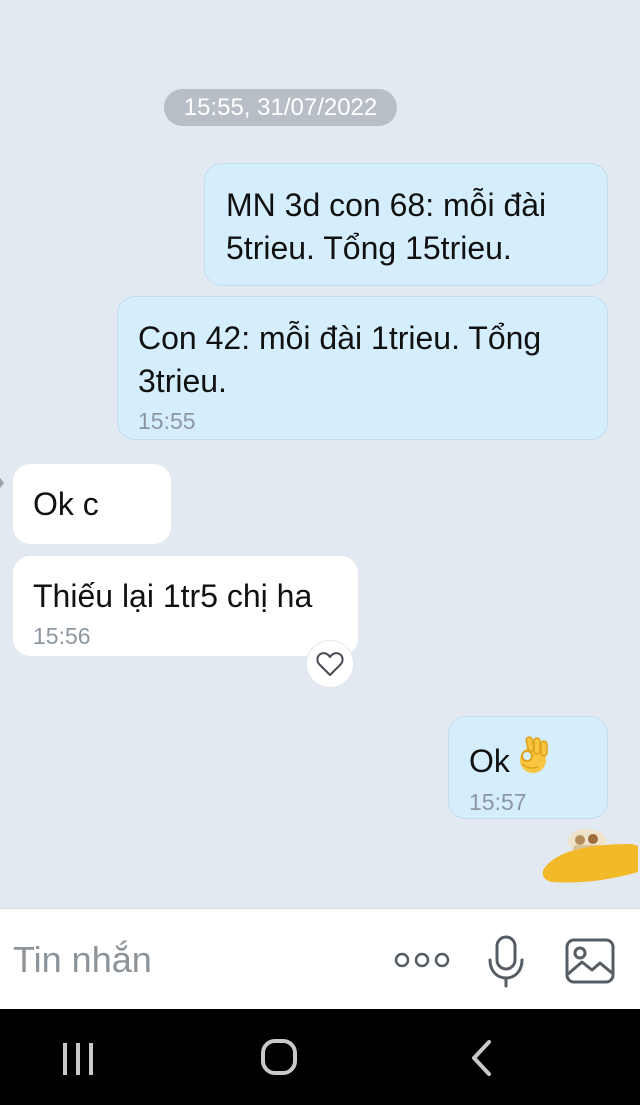 The width and height of the screenshot is (640, 1105). What do you see at coordinates (167, 421) in the screenshot?
I see `message-time: 15:55` at bounding box center [167, 421].